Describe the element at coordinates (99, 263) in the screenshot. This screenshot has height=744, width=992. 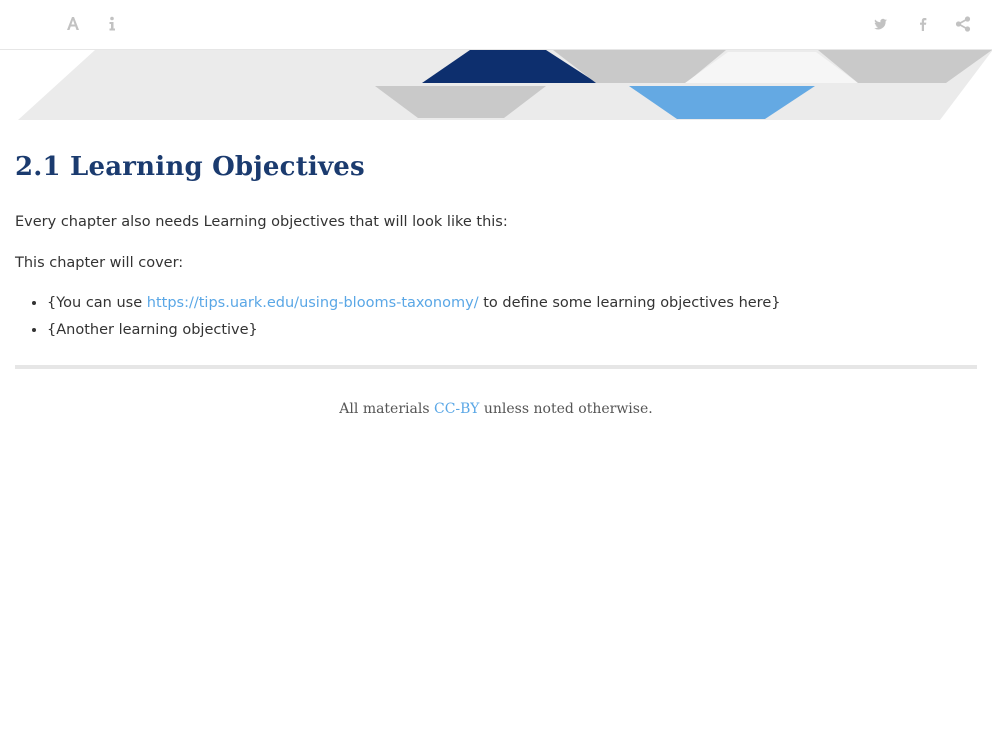
I see `covers-paragraph: This chapter will cover:` at that location.